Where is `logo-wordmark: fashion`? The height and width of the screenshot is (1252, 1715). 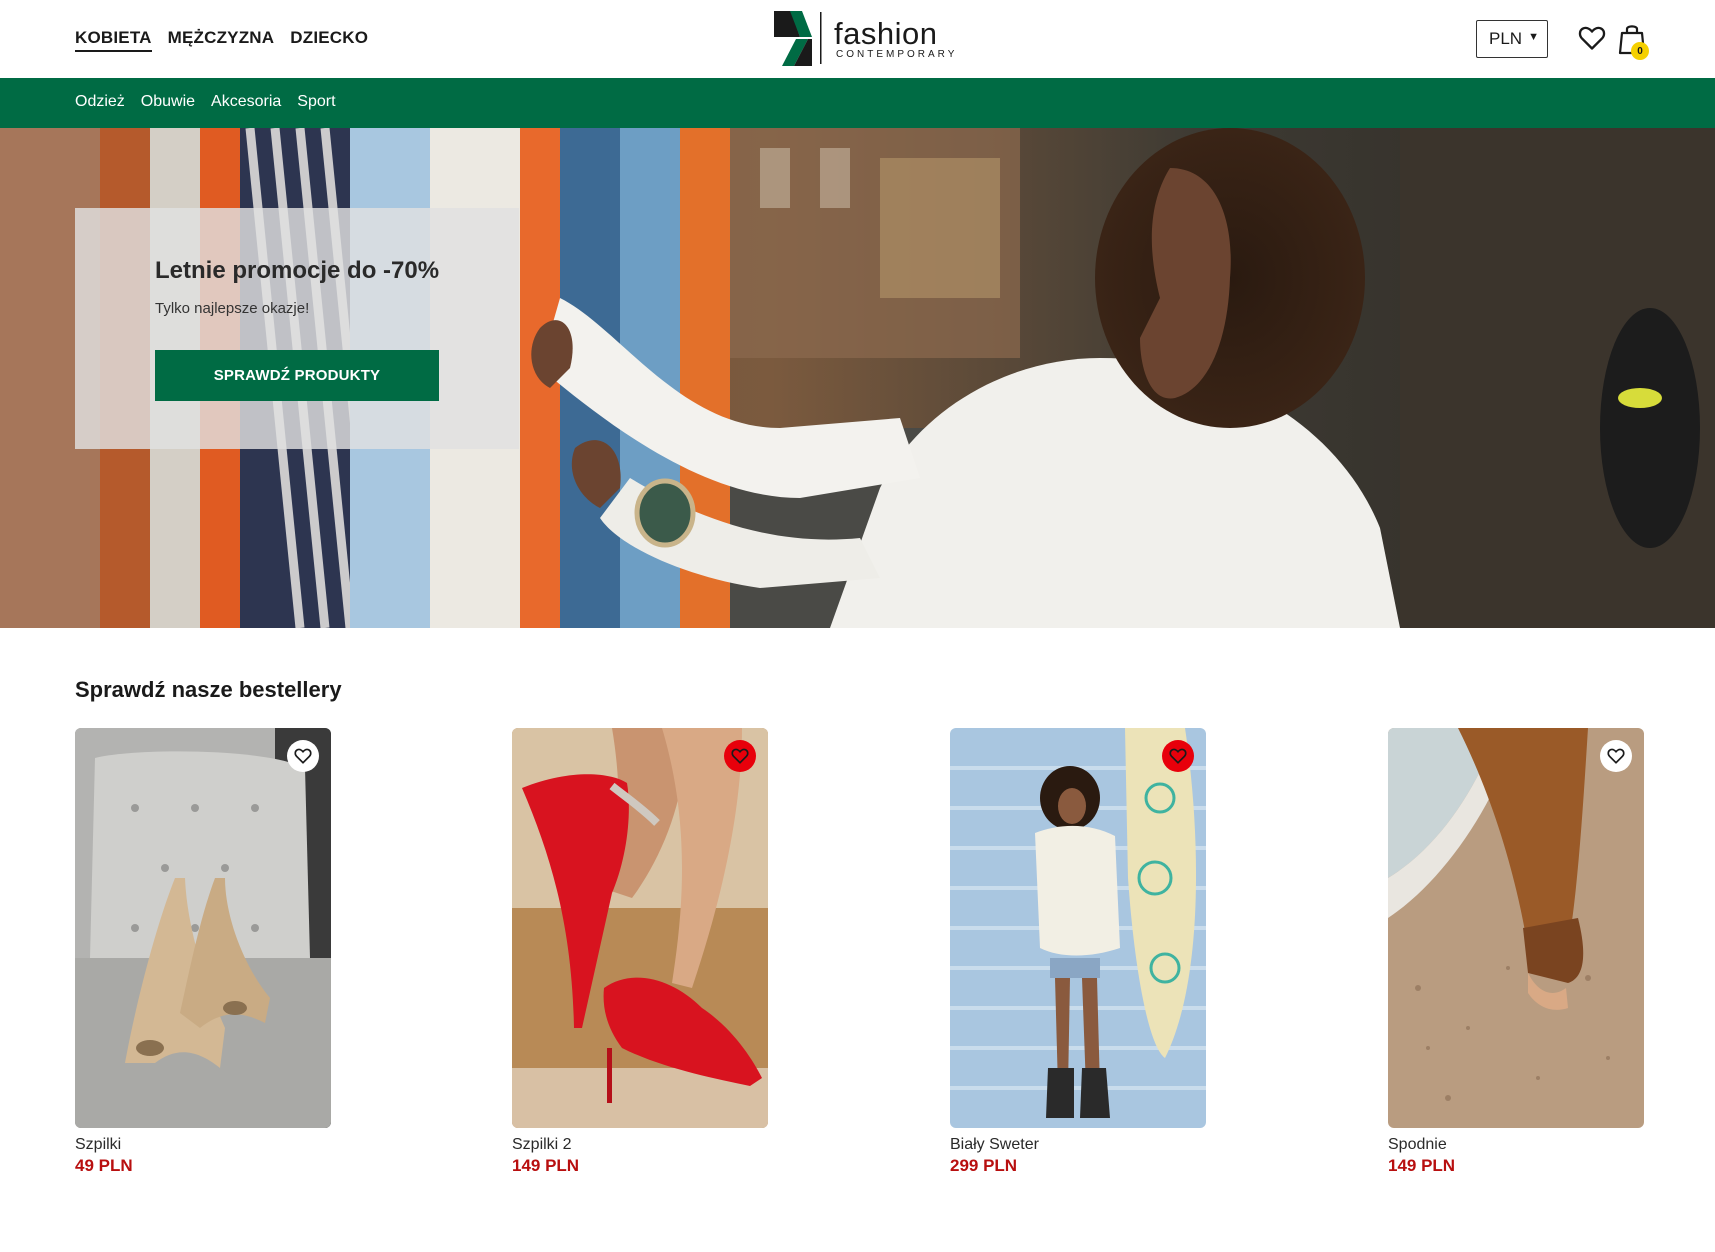 logo-wordmark: fashion is located at coordinates (886, 33).